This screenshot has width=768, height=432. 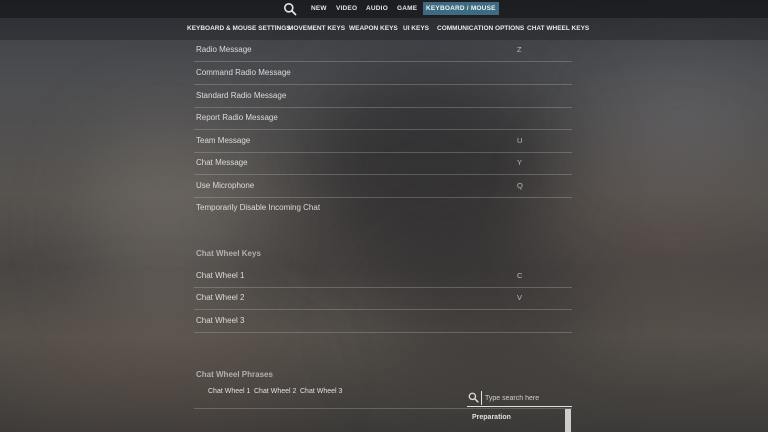 What do you see at coordinates (520, 140) in the screenshot?
I see `binding-key: U` at bounding box center [520, 140].